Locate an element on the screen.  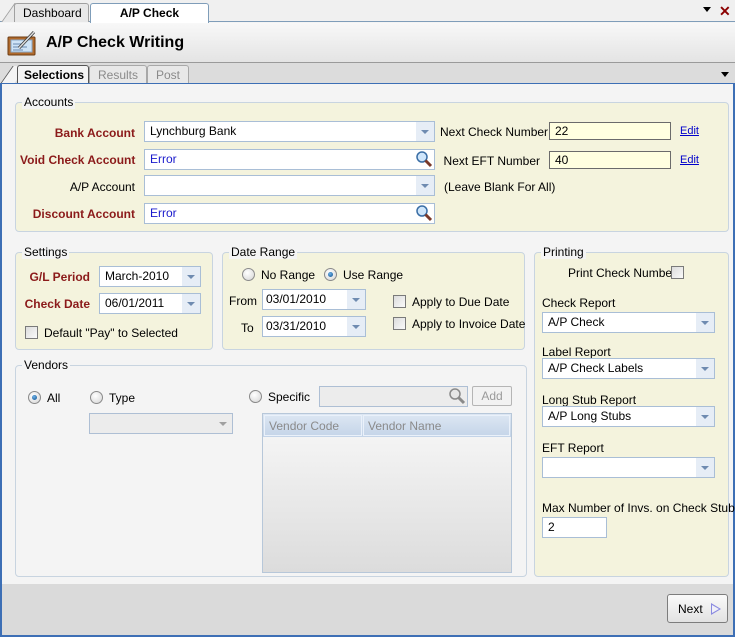
vendor-type-select is located at coordinates (161, 423).